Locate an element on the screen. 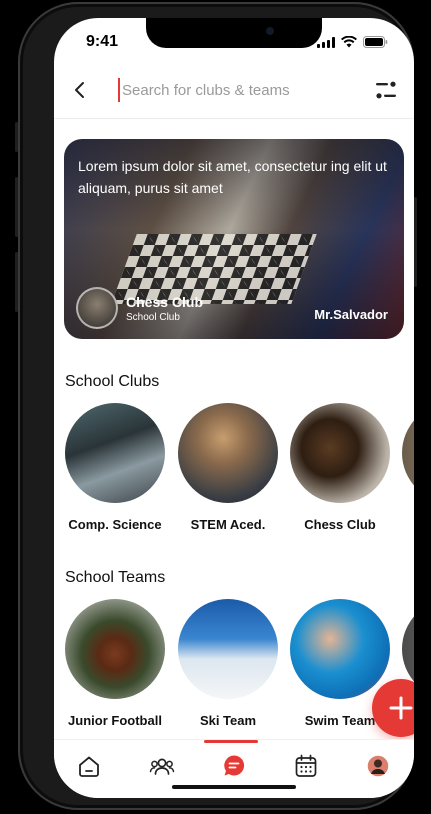 The height and width of the screenshot is (814, 431). mute-switch is located at coordinates (16, 137).